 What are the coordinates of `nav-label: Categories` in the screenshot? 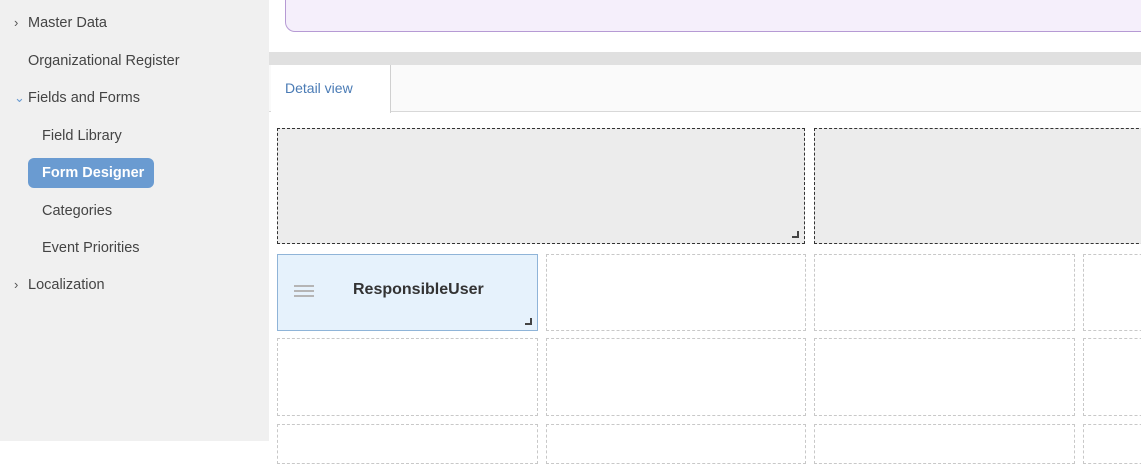 It's located at (77, 211).